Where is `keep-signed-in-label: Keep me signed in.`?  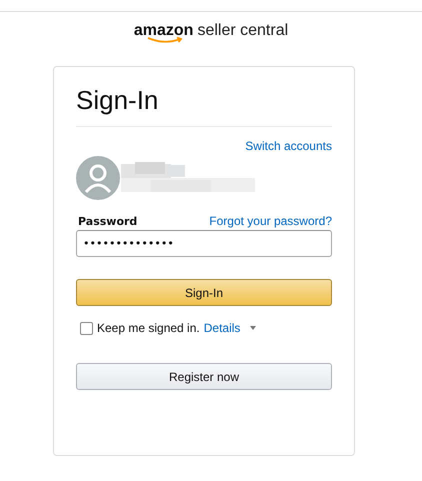 keep-signed-in-label: Keep me signed in. is located at coordinates (148, 328).